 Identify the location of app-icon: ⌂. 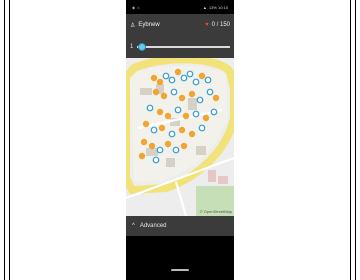
(138, 7).